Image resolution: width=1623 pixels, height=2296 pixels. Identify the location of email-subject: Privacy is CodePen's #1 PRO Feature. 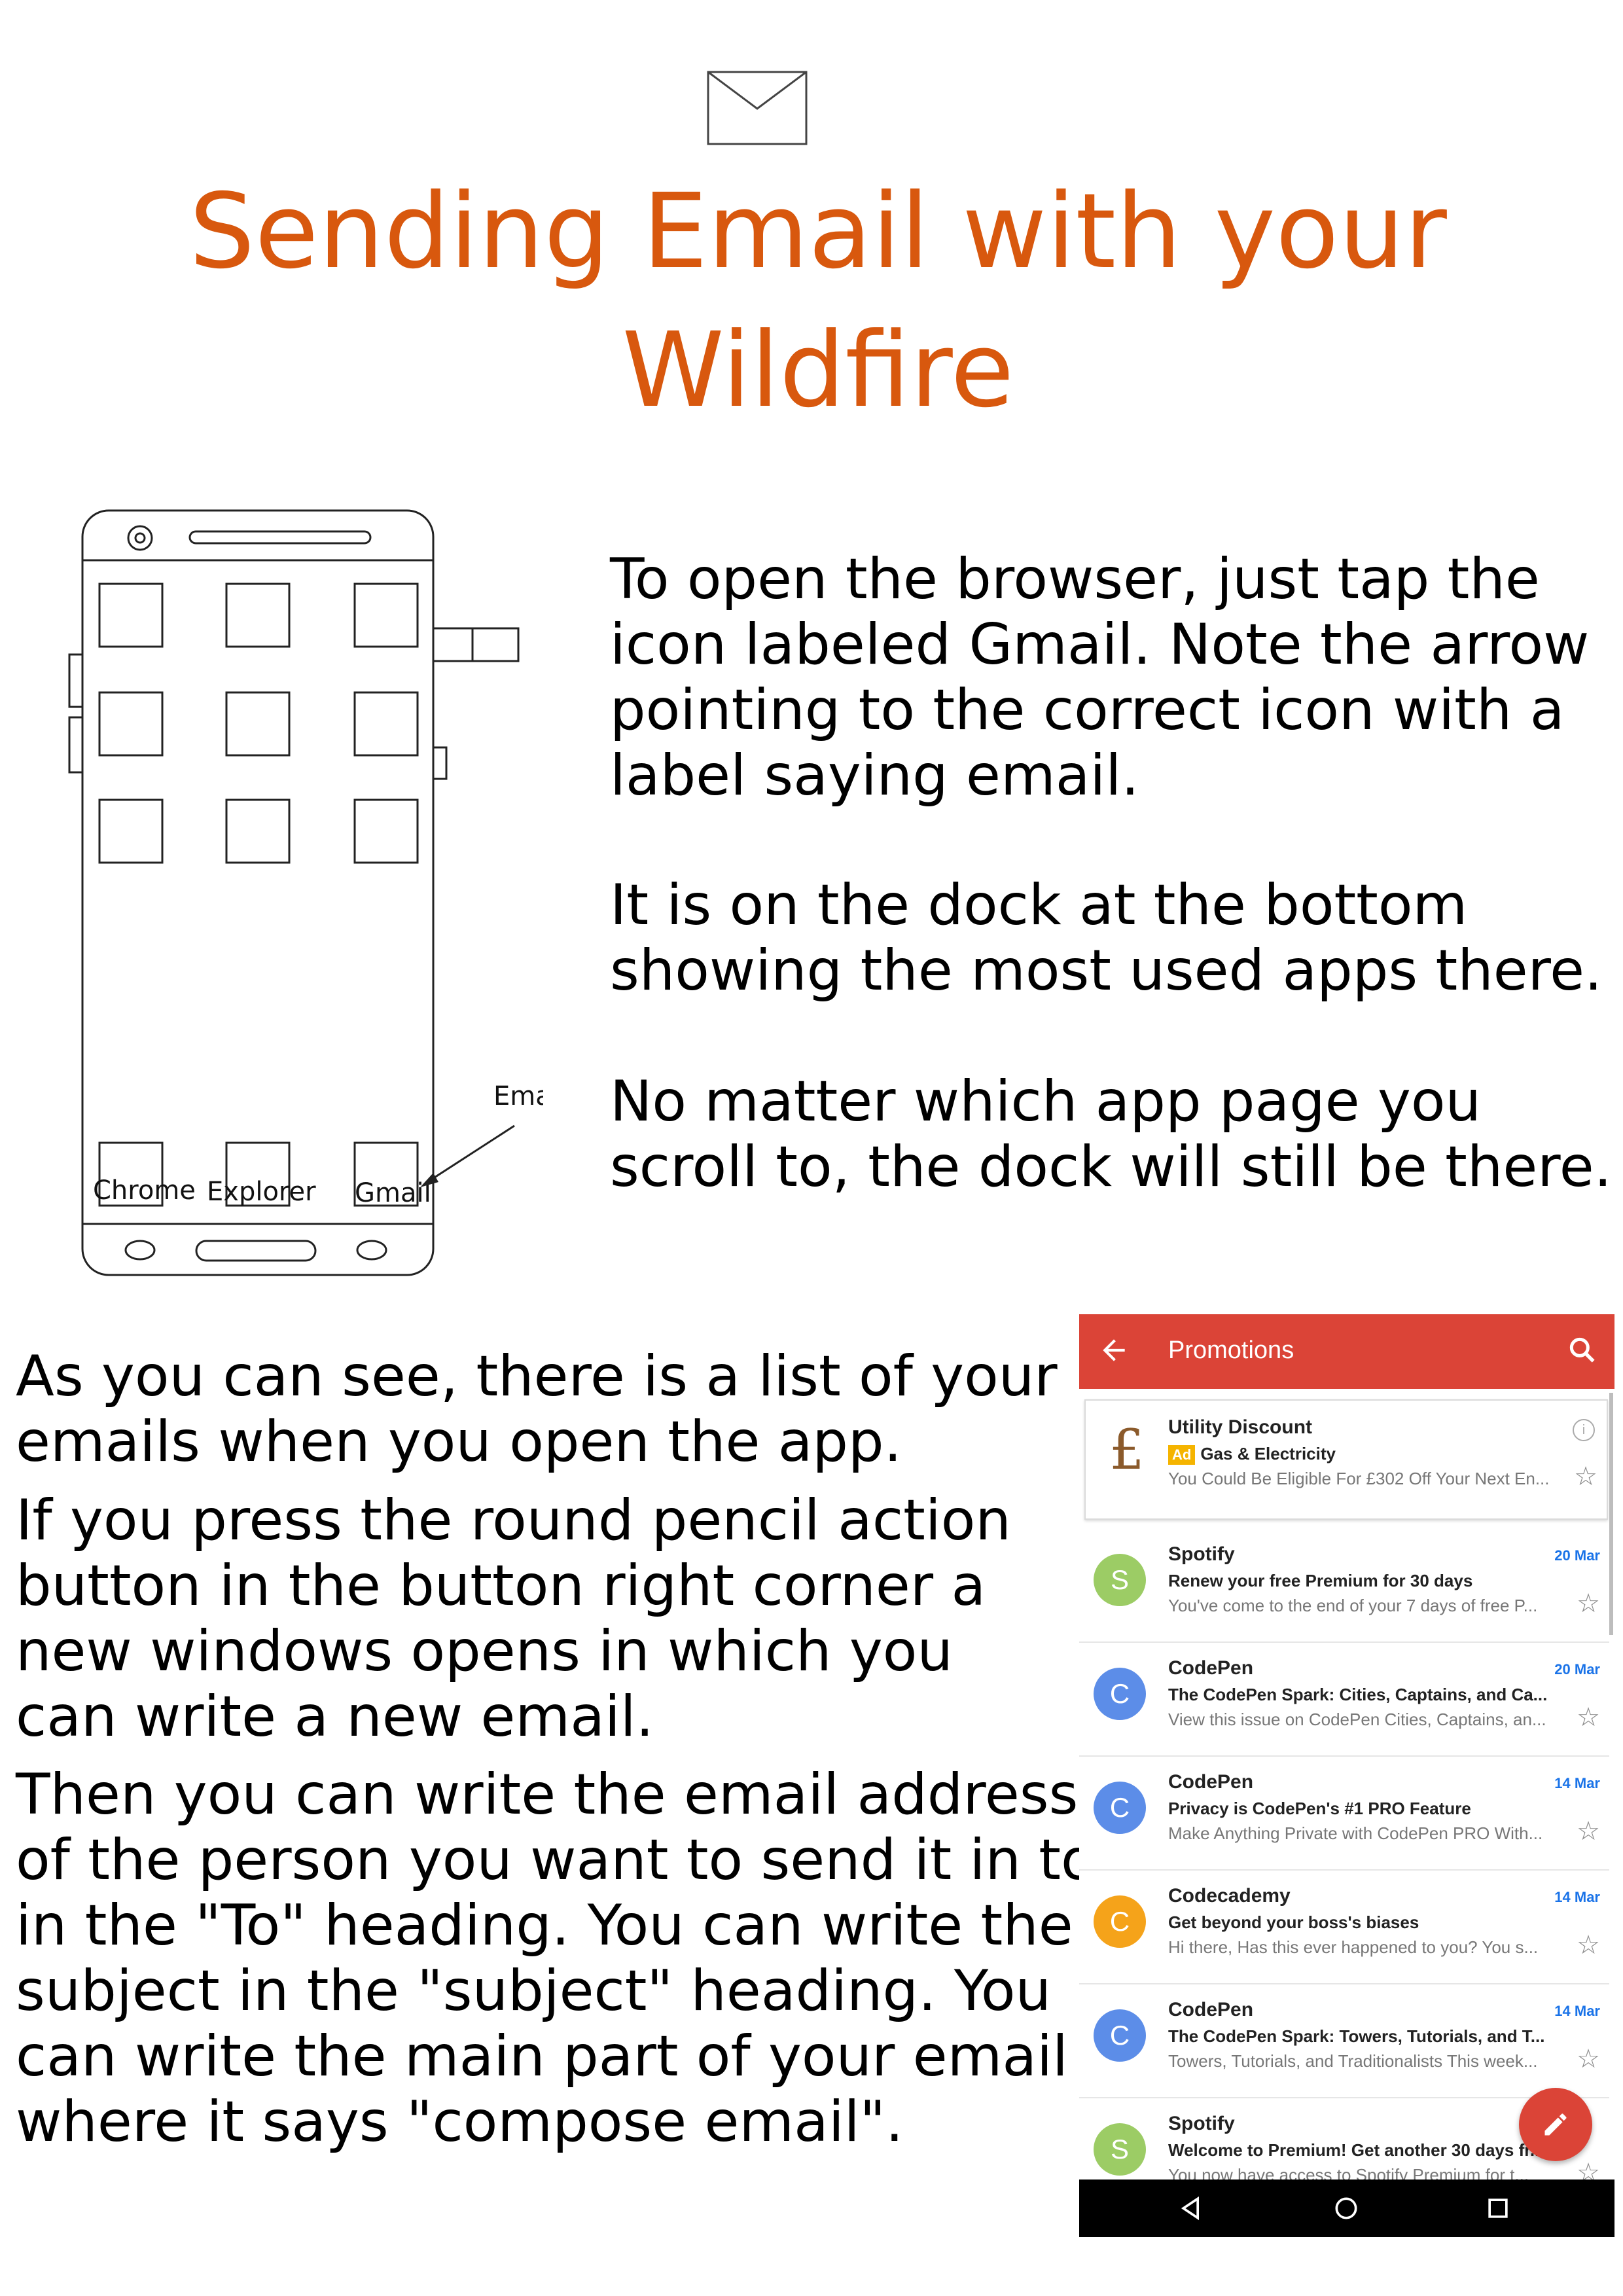
(1319, 1808).